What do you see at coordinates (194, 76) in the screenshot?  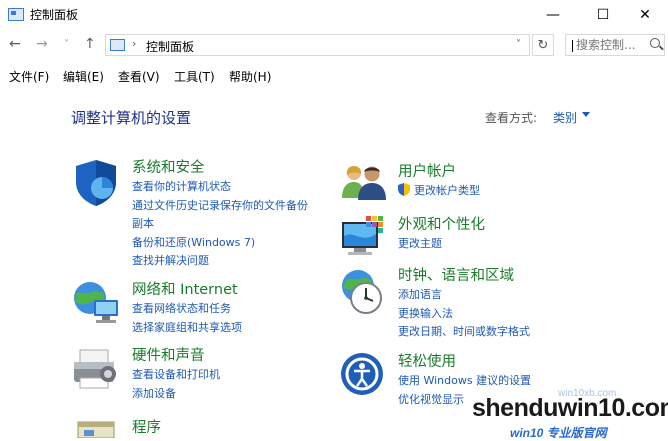 I see `menu-tools: 工具(T)` at bounding box center [194, 76].